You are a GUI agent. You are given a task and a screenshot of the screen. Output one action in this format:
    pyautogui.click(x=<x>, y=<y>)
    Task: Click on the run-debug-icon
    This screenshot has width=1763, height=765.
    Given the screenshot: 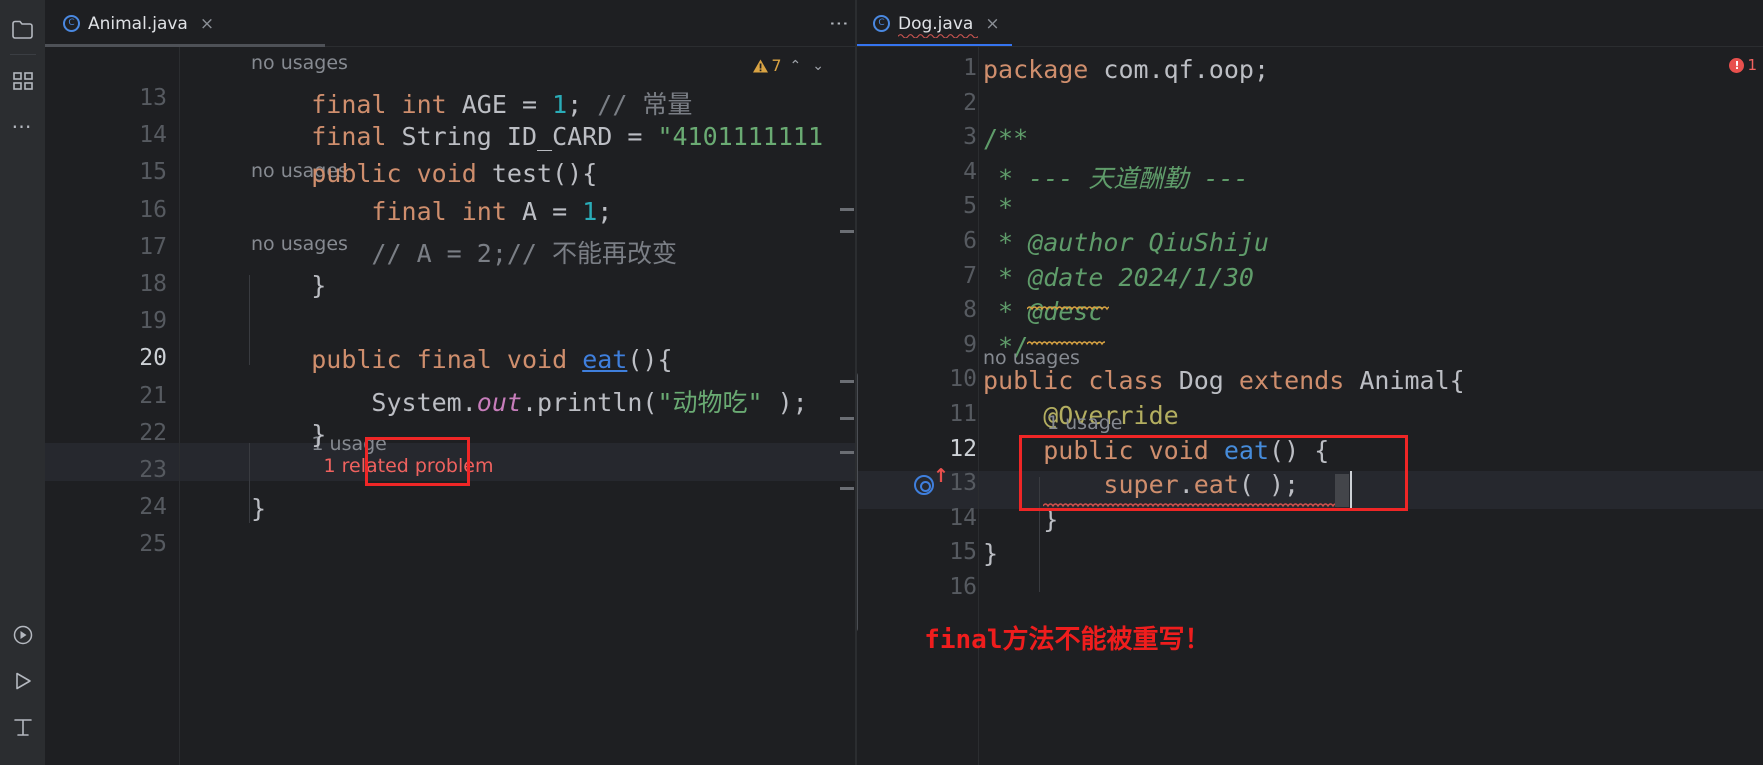 What is the action you would take?
    pyautogui.click(x=23, y=635)
    